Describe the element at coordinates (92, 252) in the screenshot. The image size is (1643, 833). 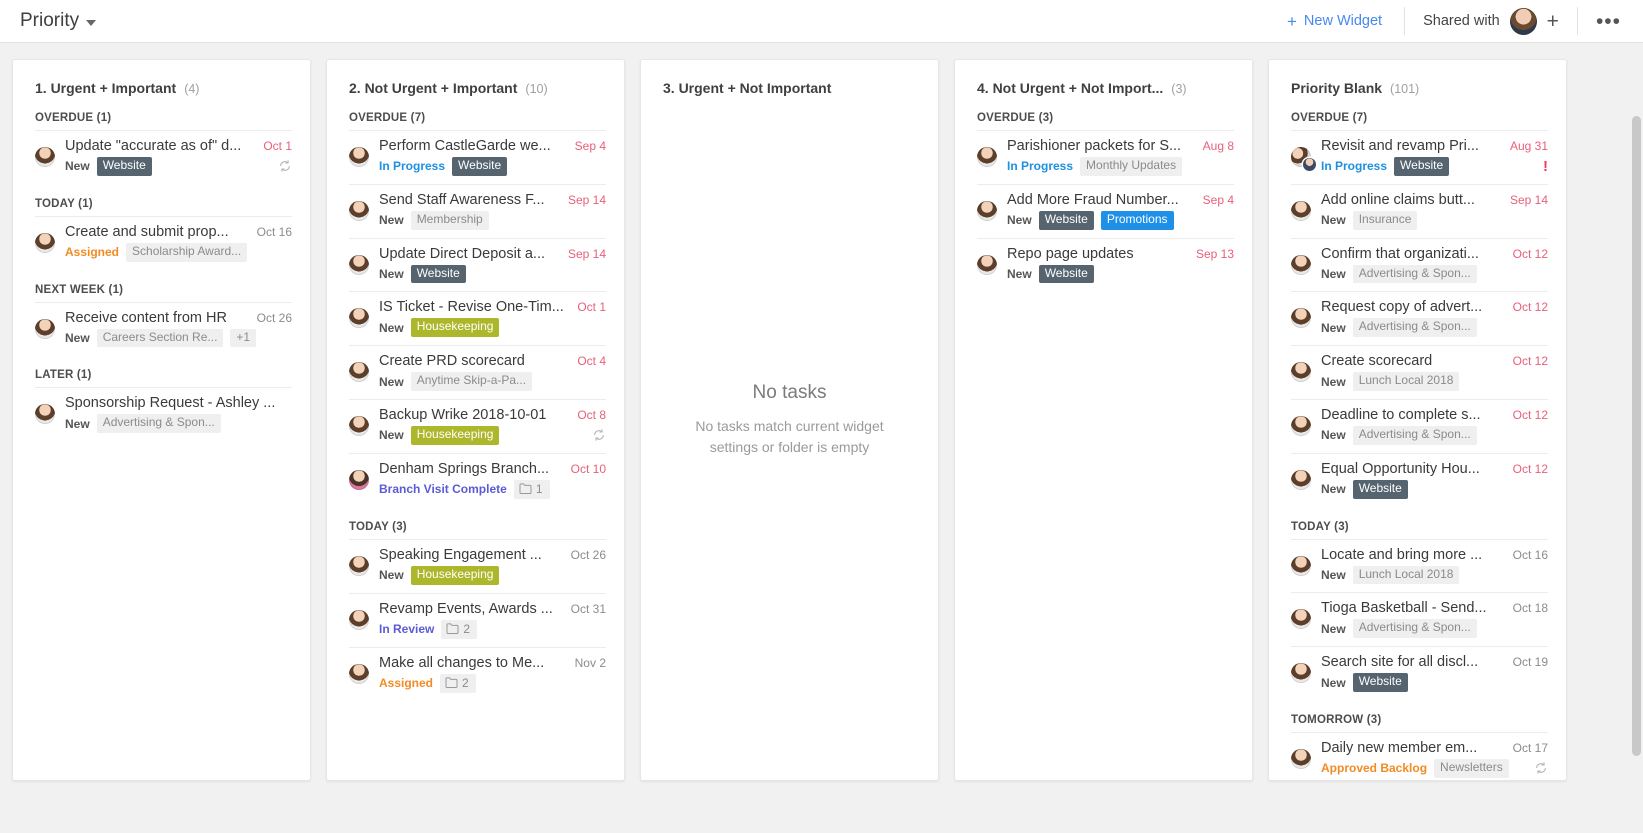
I see `task-status: Assigned` at that location.